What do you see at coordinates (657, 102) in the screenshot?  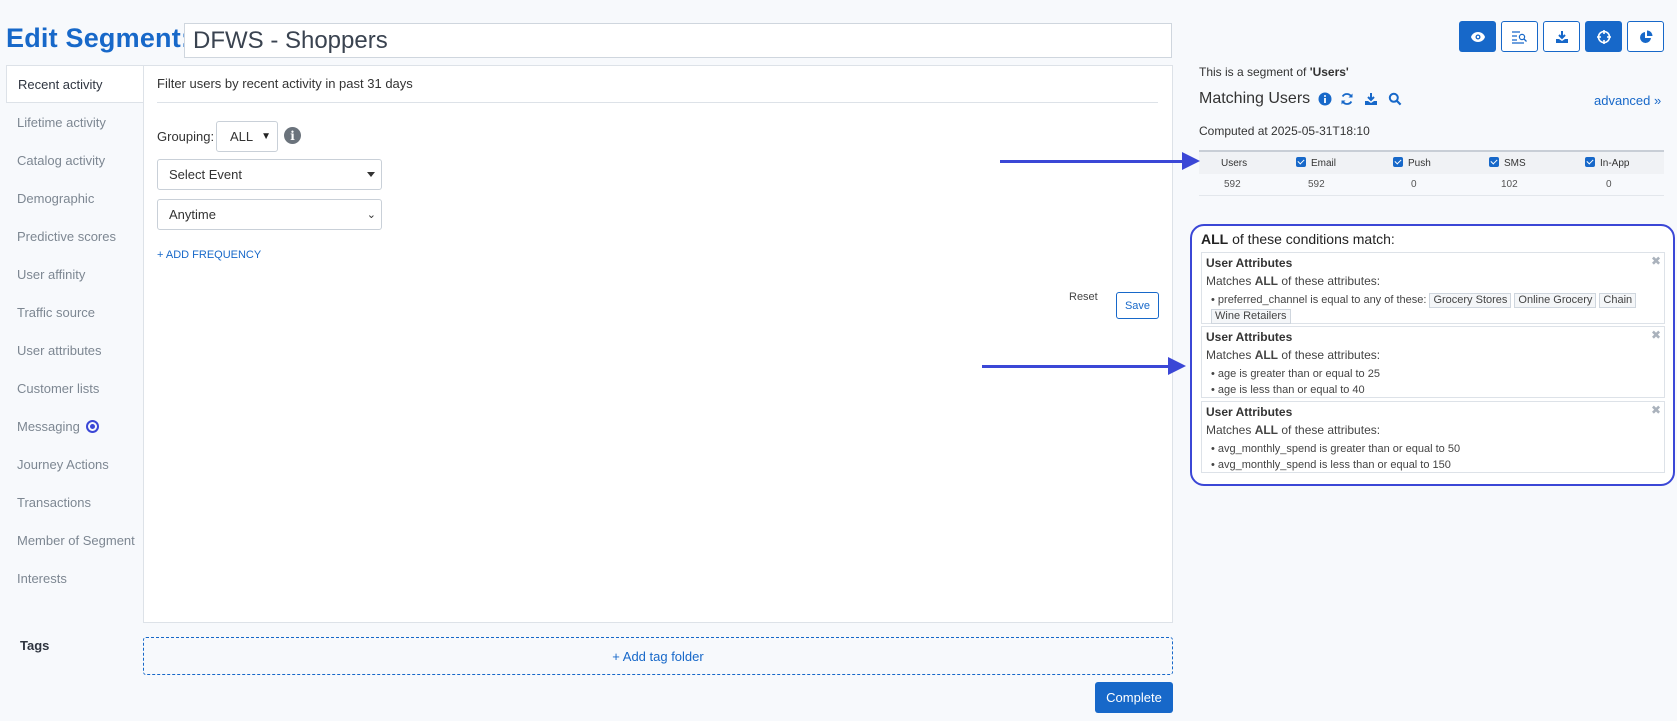 I see `divider` at bounding box center [657, 102].